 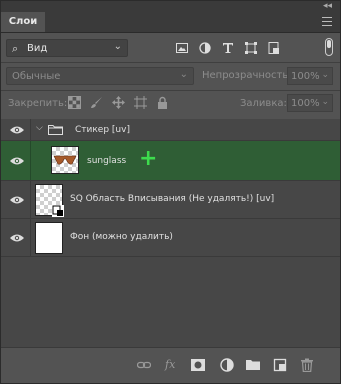 What do you see at coordinates (148, 158) in the screenshot?
I see `plus-icon: +` at bounding box center [148, 158].